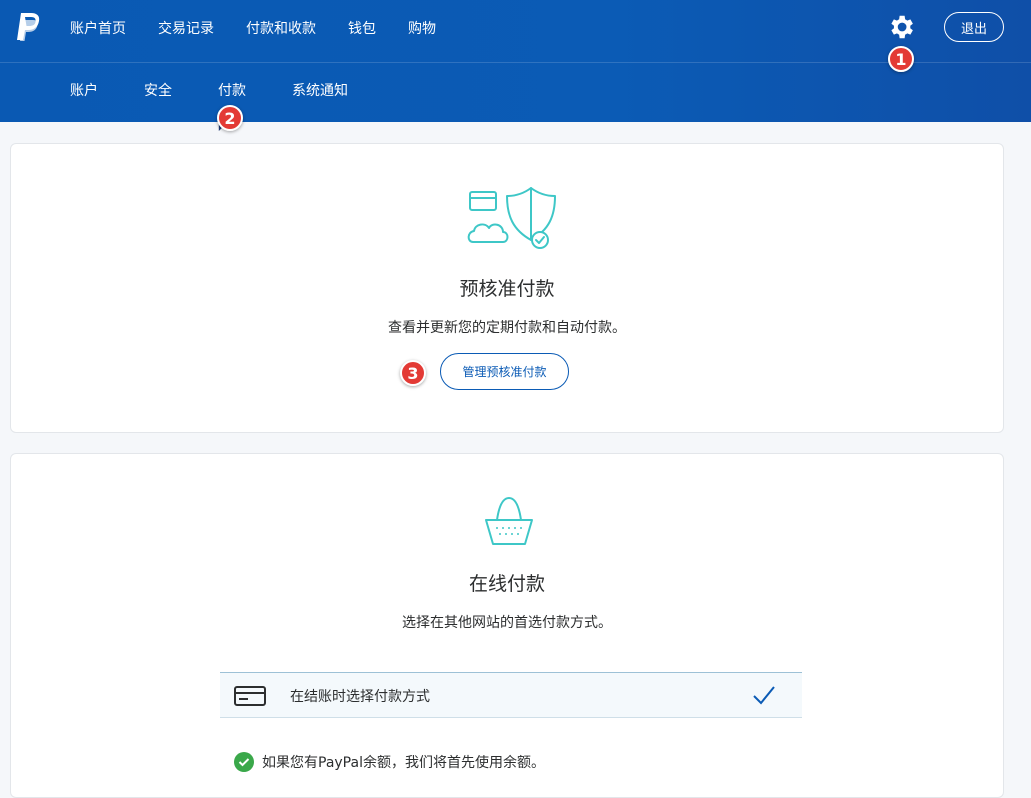  What do you see at coordinates (360, 697) in the screenshot?
I see `payment-option-label: 在结账时选择付款方式` at bounding box center [360, 697].